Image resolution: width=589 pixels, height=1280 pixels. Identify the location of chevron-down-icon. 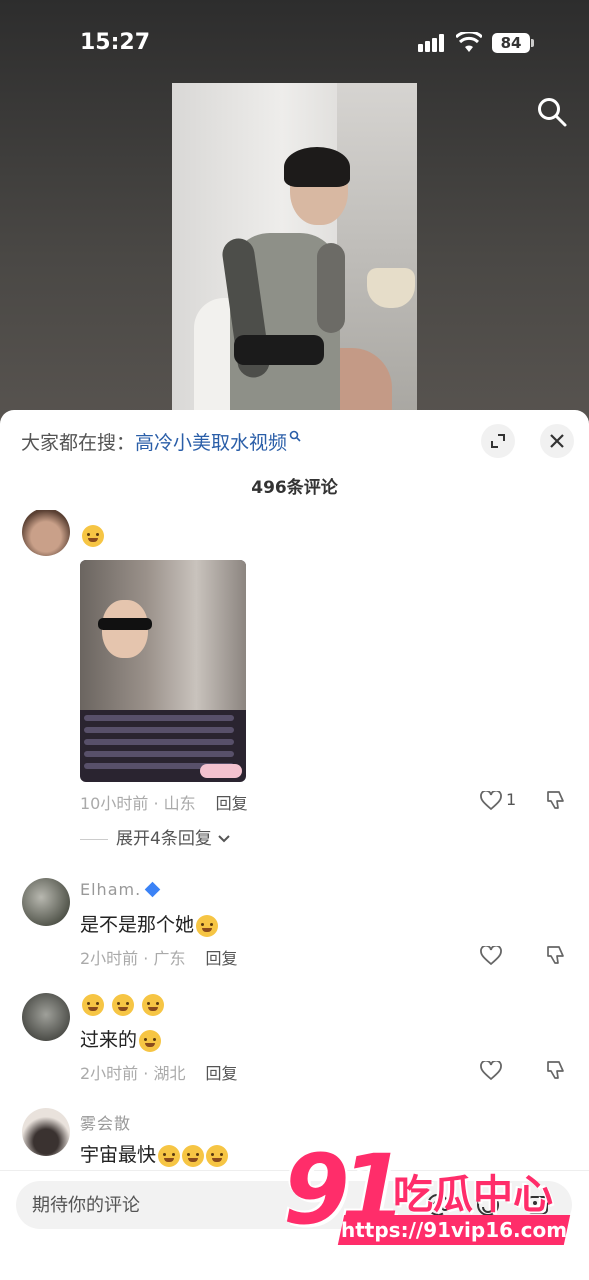
(224, 839).